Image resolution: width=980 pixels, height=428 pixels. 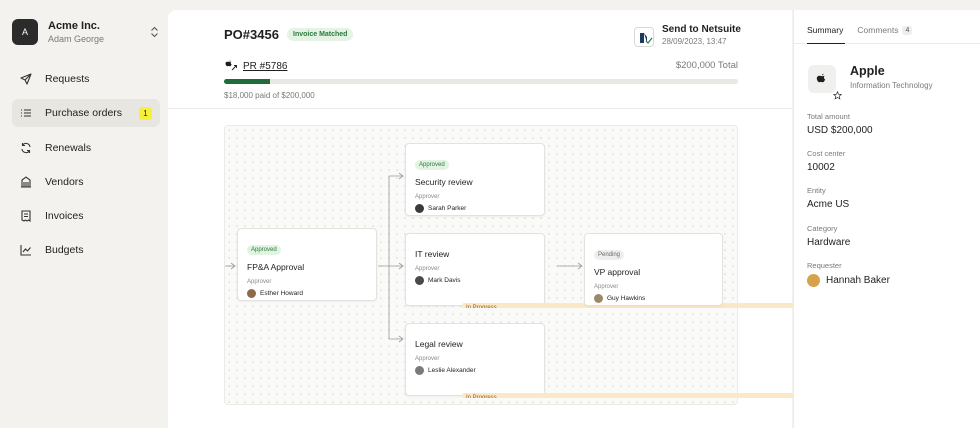 What do you see at coordinates (444, 182) in the screenshot?
I see `node-title: Security review` at bounding box center [444, 182].